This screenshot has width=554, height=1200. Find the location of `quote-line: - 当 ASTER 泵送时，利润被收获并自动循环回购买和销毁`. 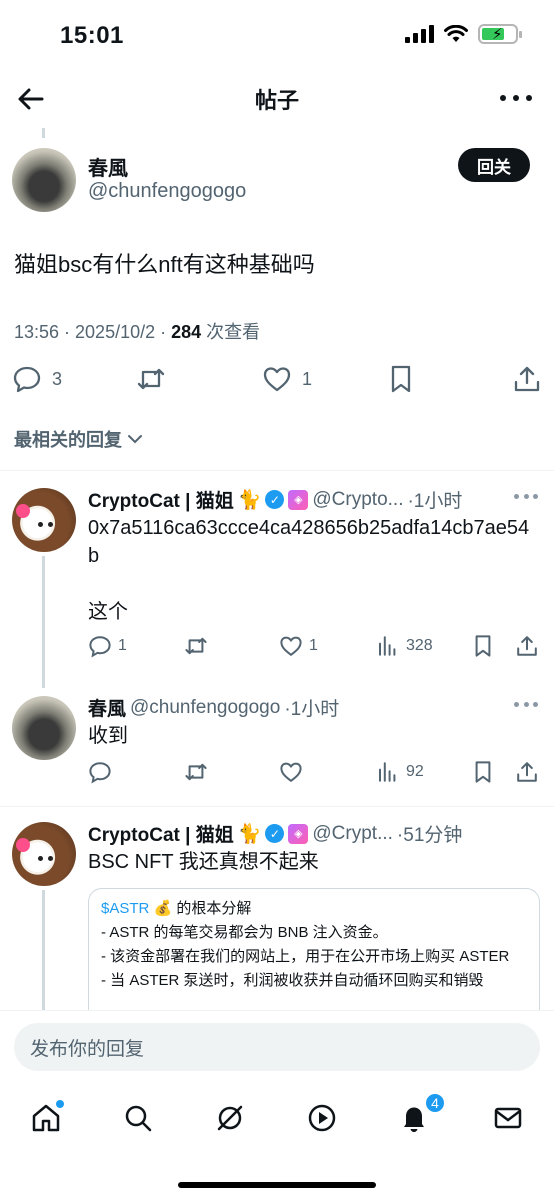

quote-line: - 当 ASTER 泵送时，利润被收获并自动循环回购买和销毁 is located at coordinates (292, 980).